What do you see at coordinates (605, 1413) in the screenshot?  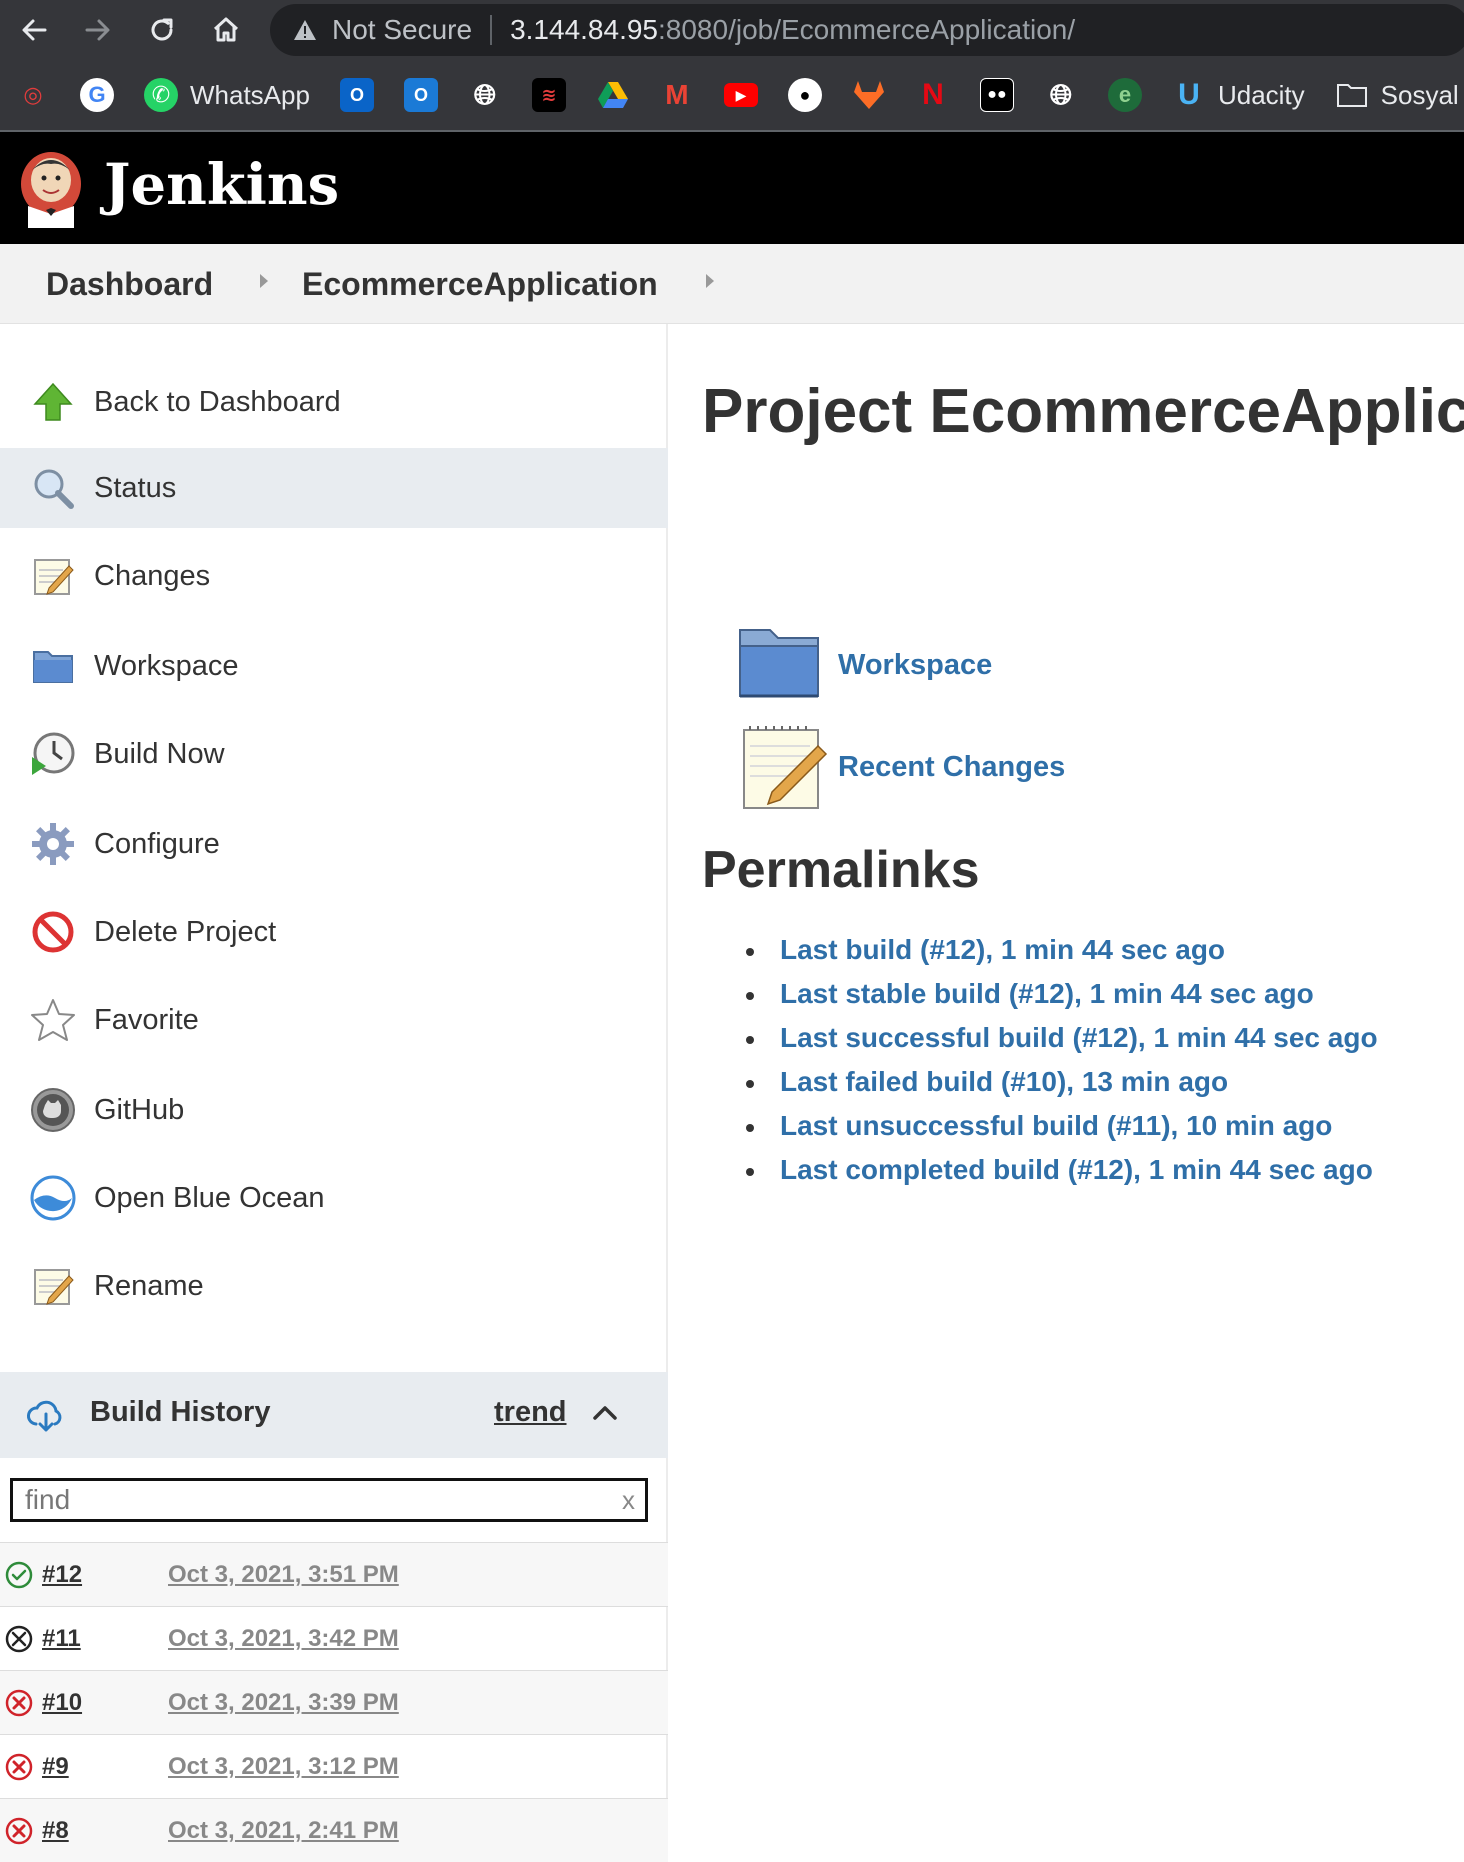 I see `chevron-up-icon` at bounding box center [605, 1413].